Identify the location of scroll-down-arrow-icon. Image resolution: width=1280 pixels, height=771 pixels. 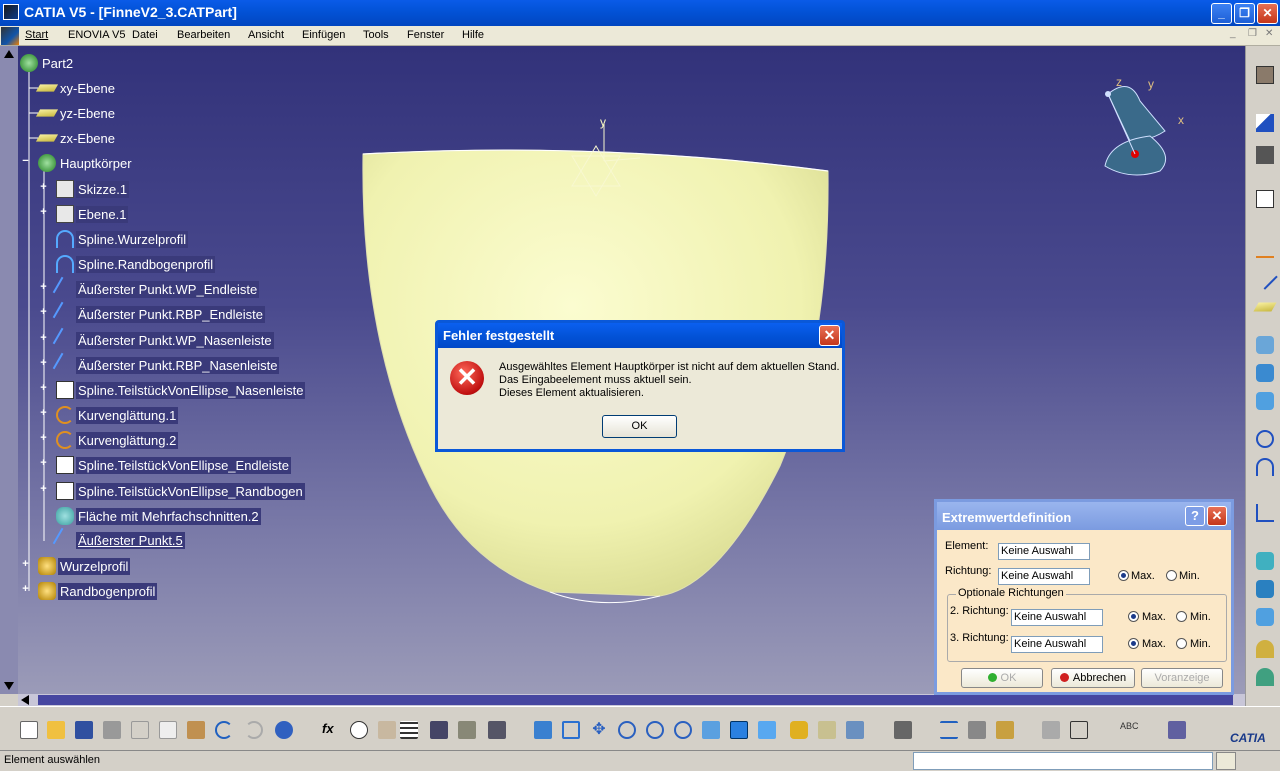
(9, 686).